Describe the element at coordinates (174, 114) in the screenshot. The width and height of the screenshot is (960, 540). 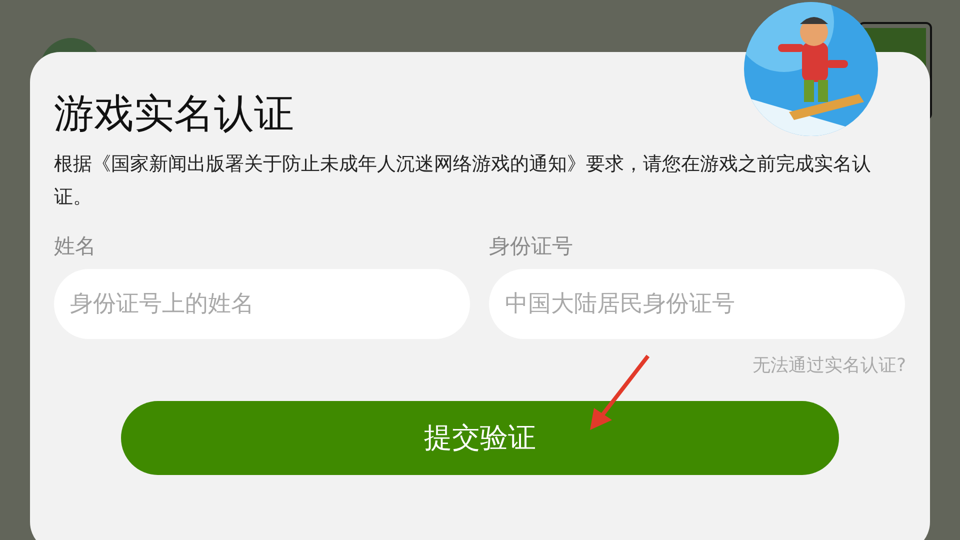
I see `dialog-title: 游戏实名认证` at that location.